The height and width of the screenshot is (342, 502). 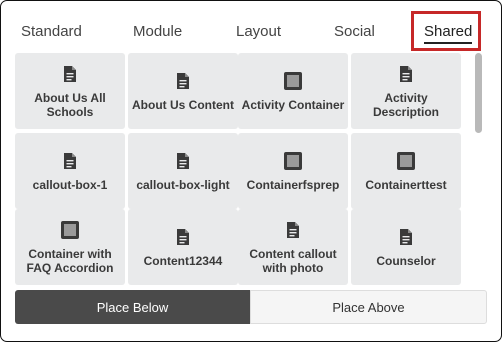 What do you see at coordinates (293, 105) in the screenshot?
I see `tile-label: Activity Container` at bounding box center [293, 105].